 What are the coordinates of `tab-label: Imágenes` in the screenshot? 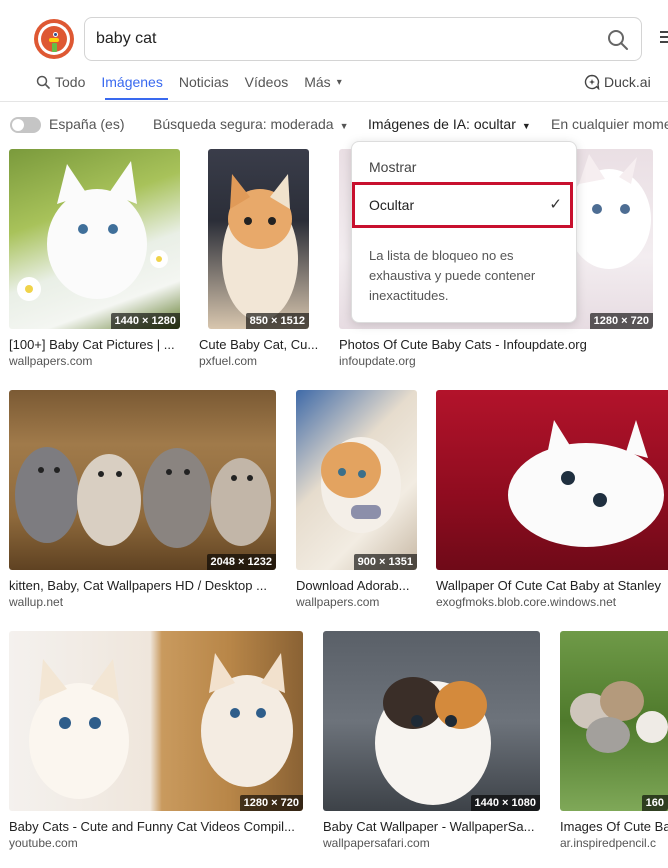 It's located at (132, 82).